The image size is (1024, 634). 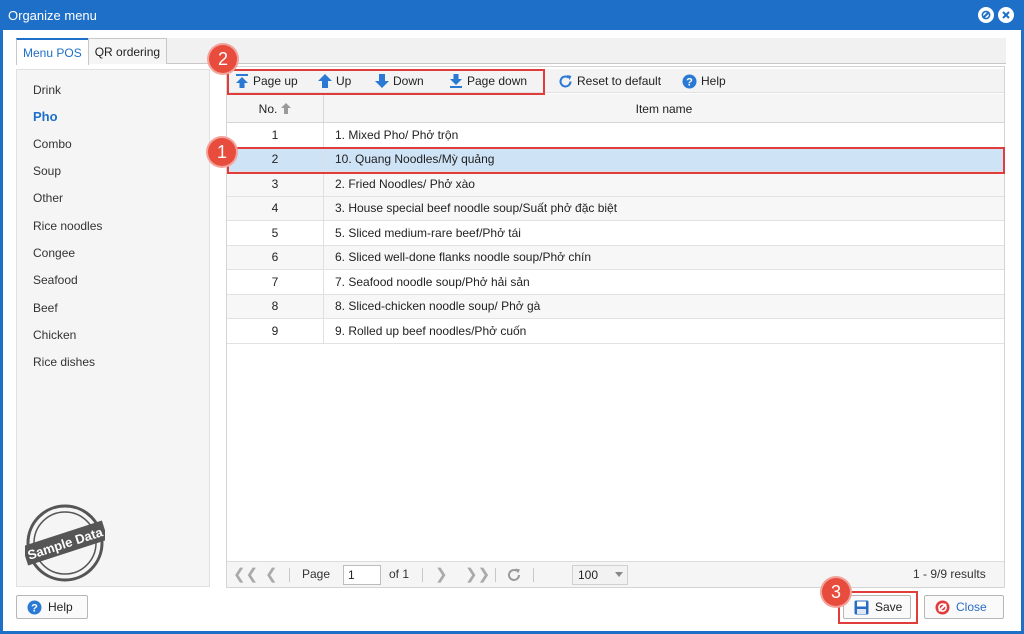 What do you see at coordinates (615, 233) in the screenshot?
I see `table-row: 5 5. Sliced medium-rare beef/Phở tái` at bounding box center [615, 233].